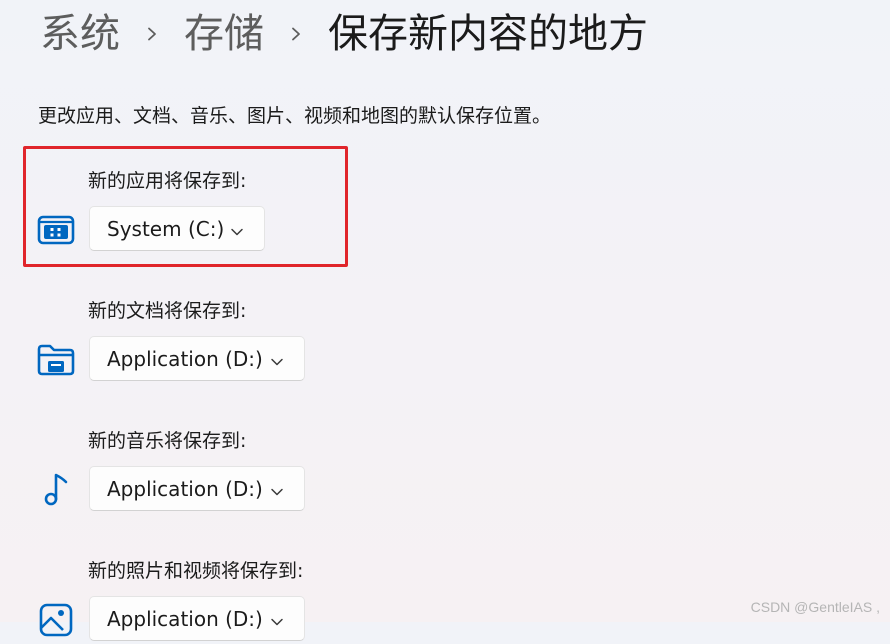  I want to click on music-location-dropdown: Application (D:), so click(197, 488).